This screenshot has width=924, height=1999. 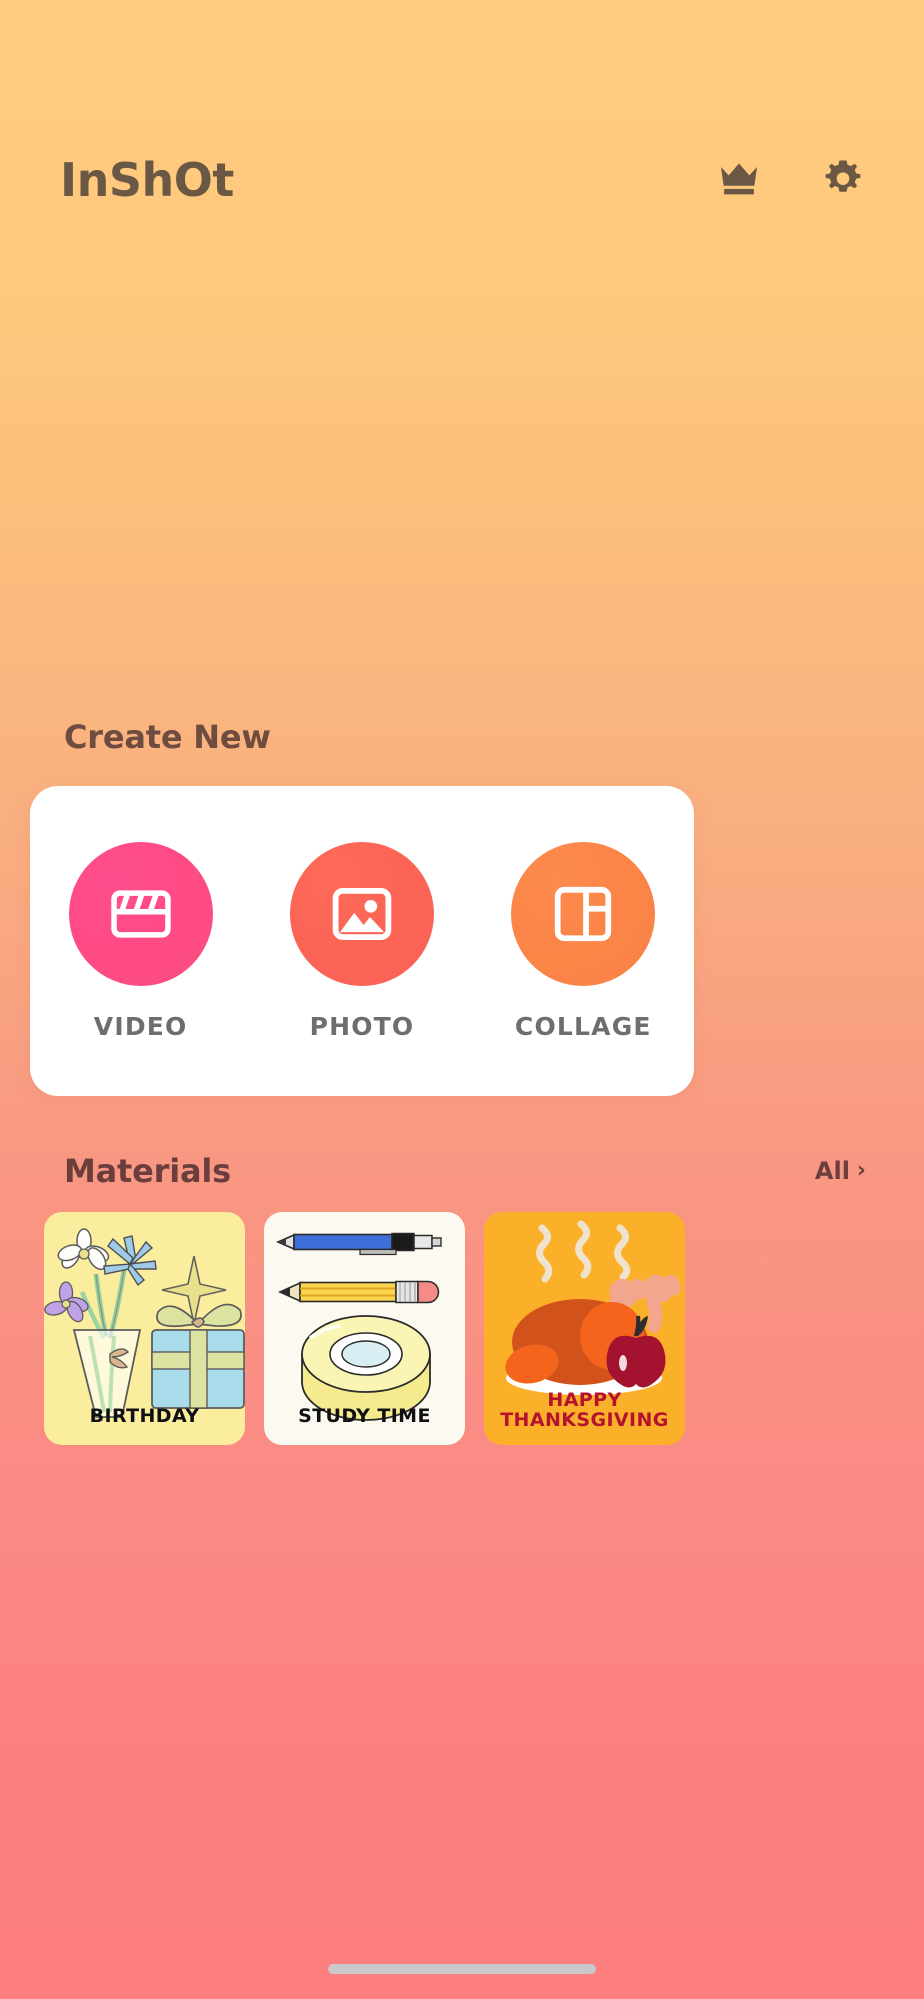 I want to click on collage-grid-icon, so click(x=583, y=914).